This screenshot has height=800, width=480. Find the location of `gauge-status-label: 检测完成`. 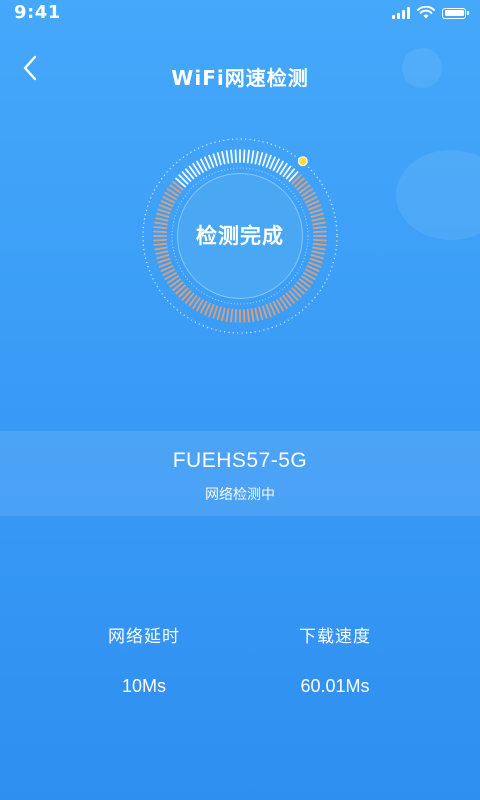

gauge-status-label: 检测完成 is located at coordinates (240, 236).